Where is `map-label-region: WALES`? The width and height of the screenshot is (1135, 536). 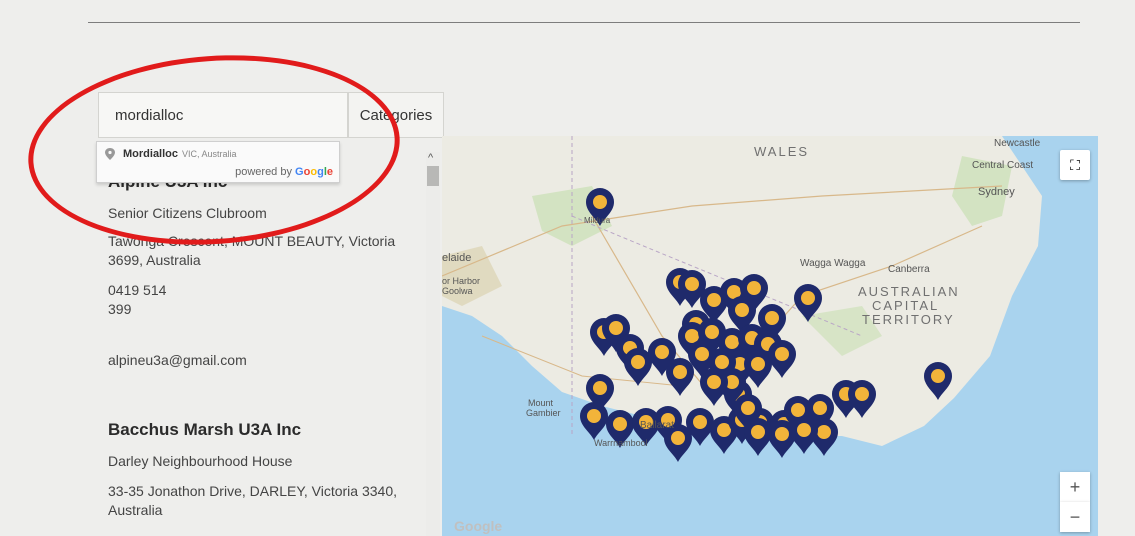
map-label-region: WALES is located at coordinates (782, 151).